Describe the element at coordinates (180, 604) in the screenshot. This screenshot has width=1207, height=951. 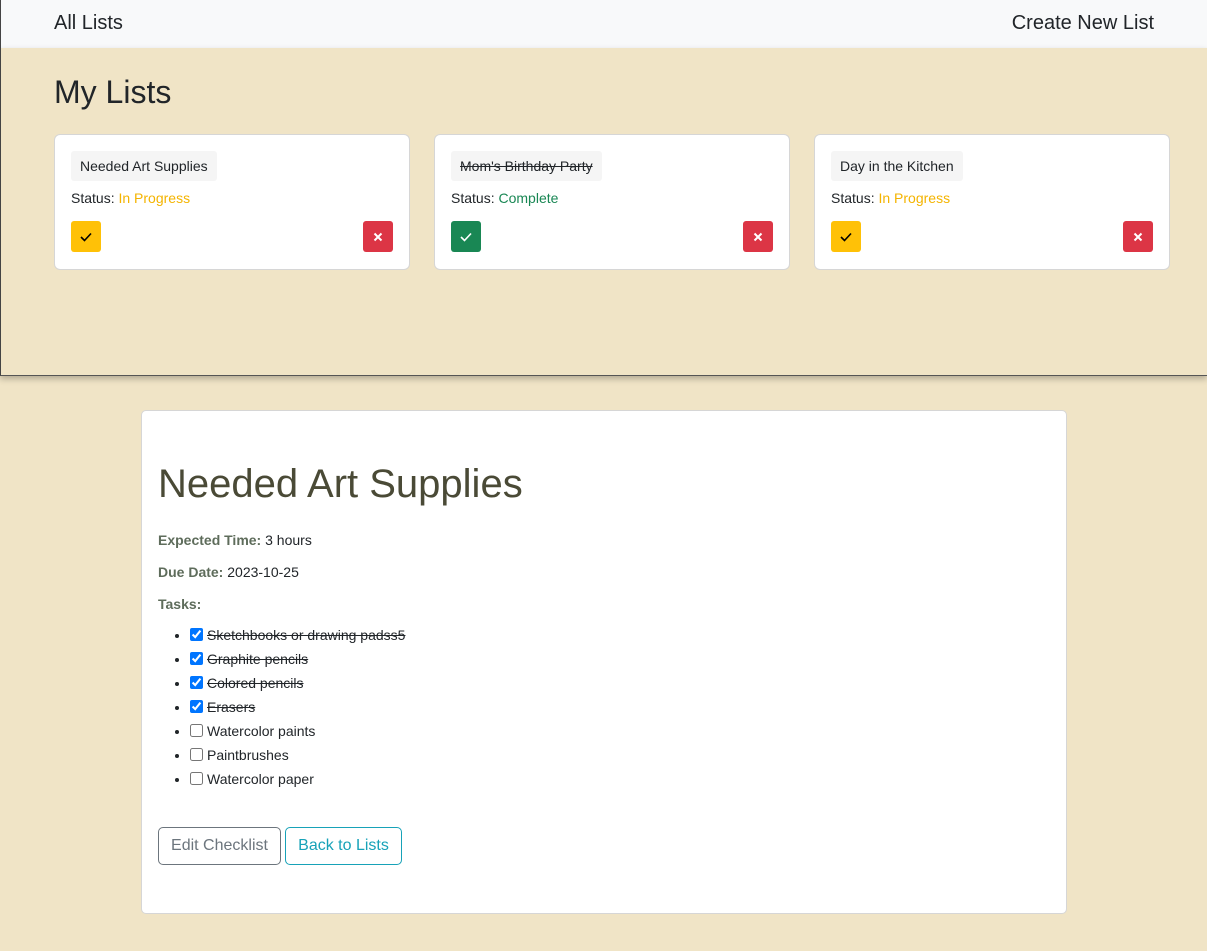
I see `tasks-heading: Tasks:` at that location.